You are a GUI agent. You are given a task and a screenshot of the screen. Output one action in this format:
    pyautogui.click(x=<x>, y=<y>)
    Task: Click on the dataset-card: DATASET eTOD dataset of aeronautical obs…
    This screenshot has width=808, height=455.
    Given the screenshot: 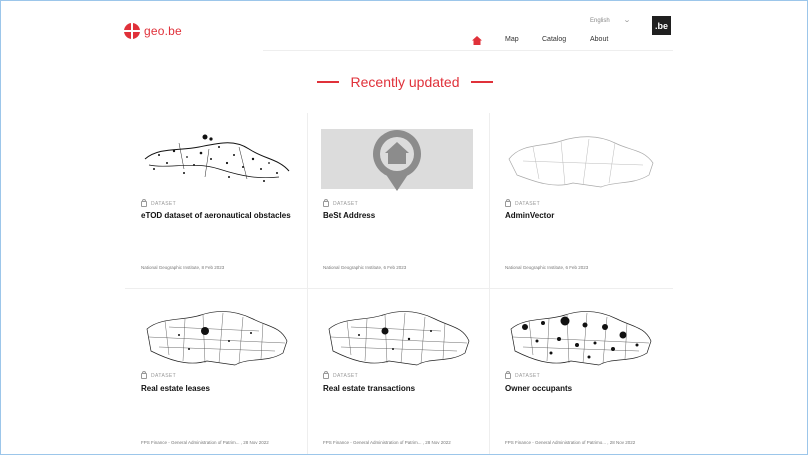 What is the action you would take?
    pyautogui.click(x=216, y=200)
    